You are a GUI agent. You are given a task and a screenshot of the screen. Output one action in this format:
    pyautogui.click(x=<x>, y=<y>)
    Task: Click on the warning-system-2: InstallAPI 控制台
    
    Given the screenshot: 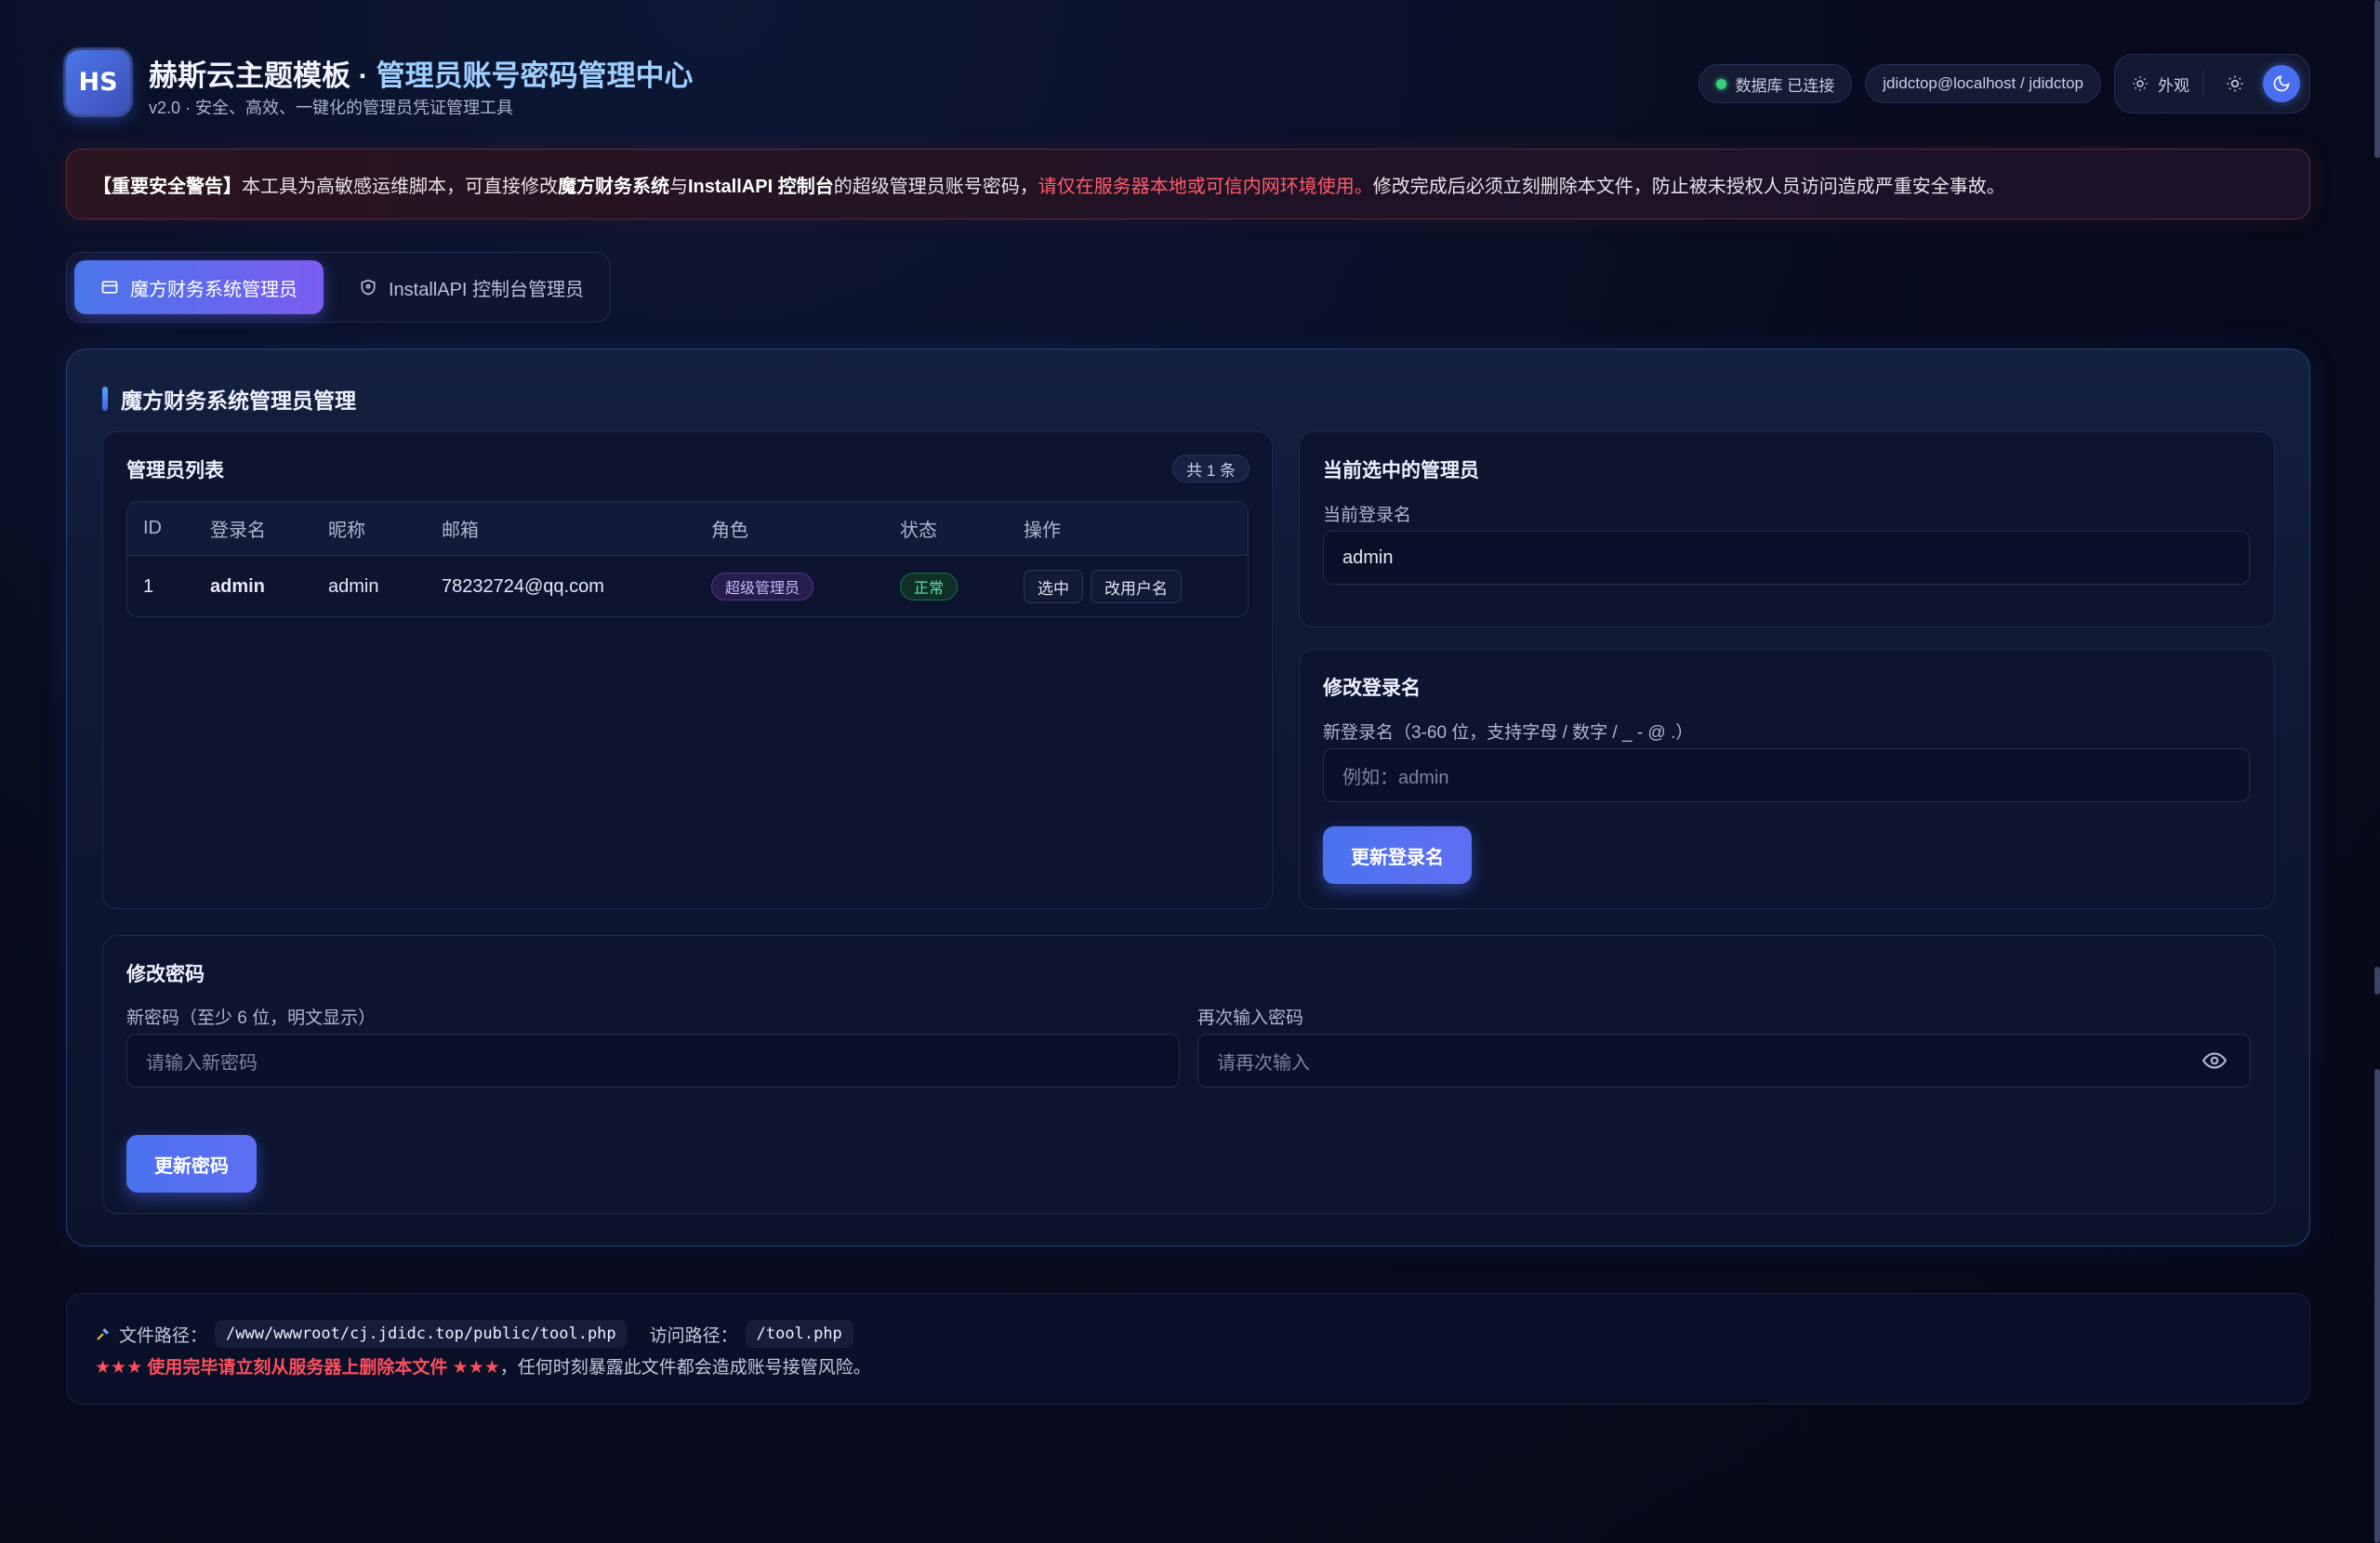 What is the action you would take?
    pyautogui.click(x=761, y=186)
    